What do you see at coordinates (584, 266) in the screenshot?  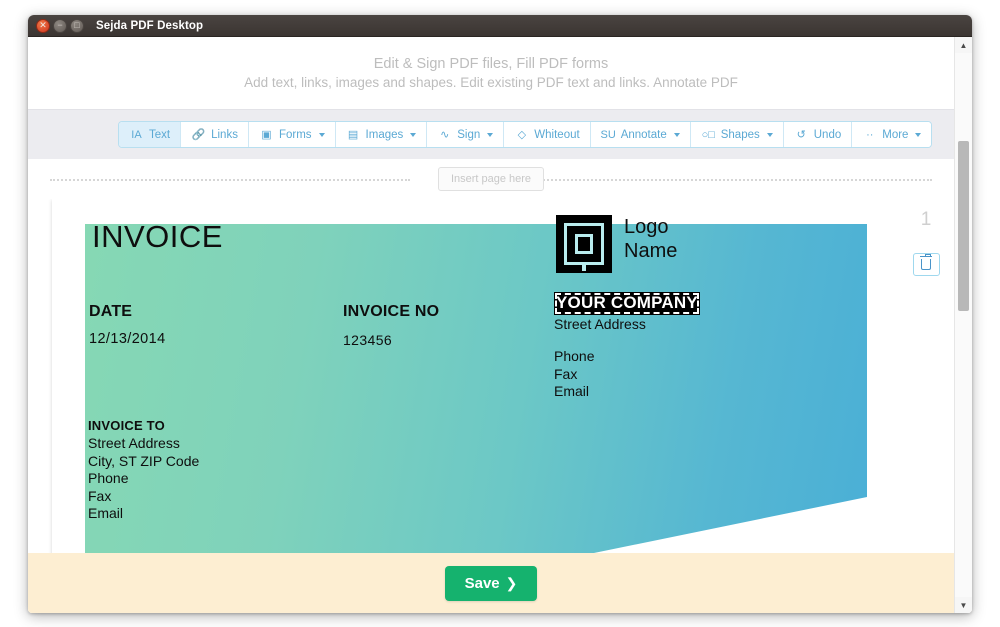 I see `logo-stem-icon` at bounding box center [584, 266].